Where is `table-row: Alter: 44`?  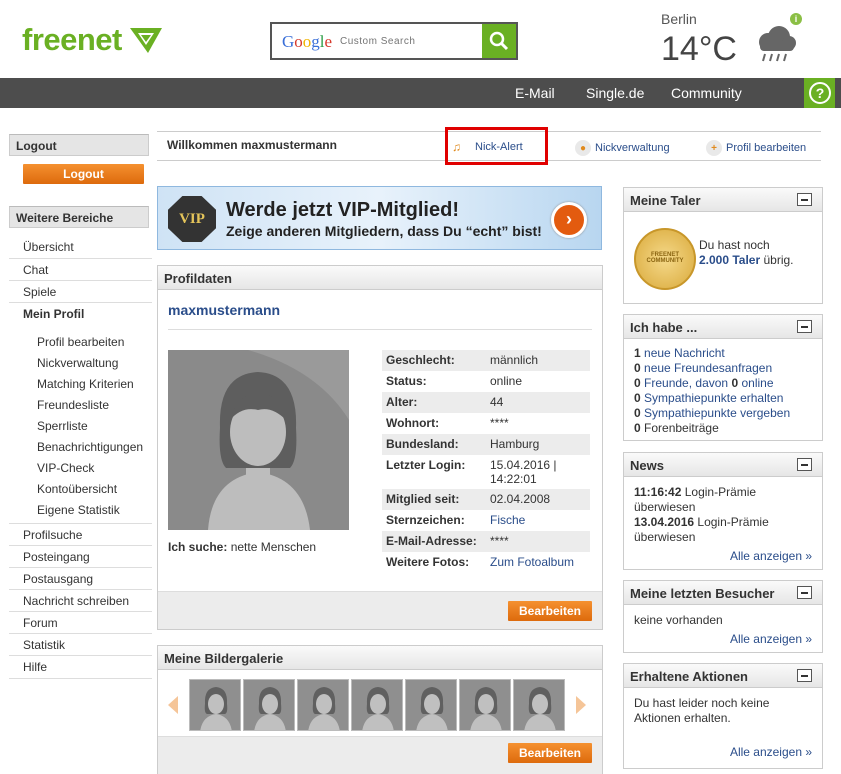
table-row: Alter: 44 is located at coordinates (486, 402).